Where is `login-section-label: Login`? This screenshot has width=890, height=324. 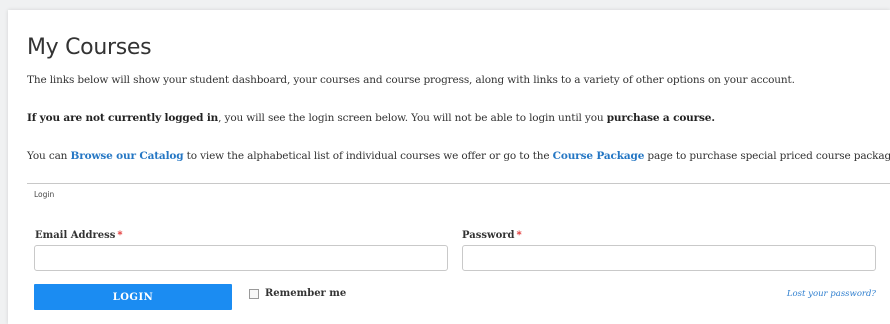
login-section-label: Login is located at coordinates (44, 194).